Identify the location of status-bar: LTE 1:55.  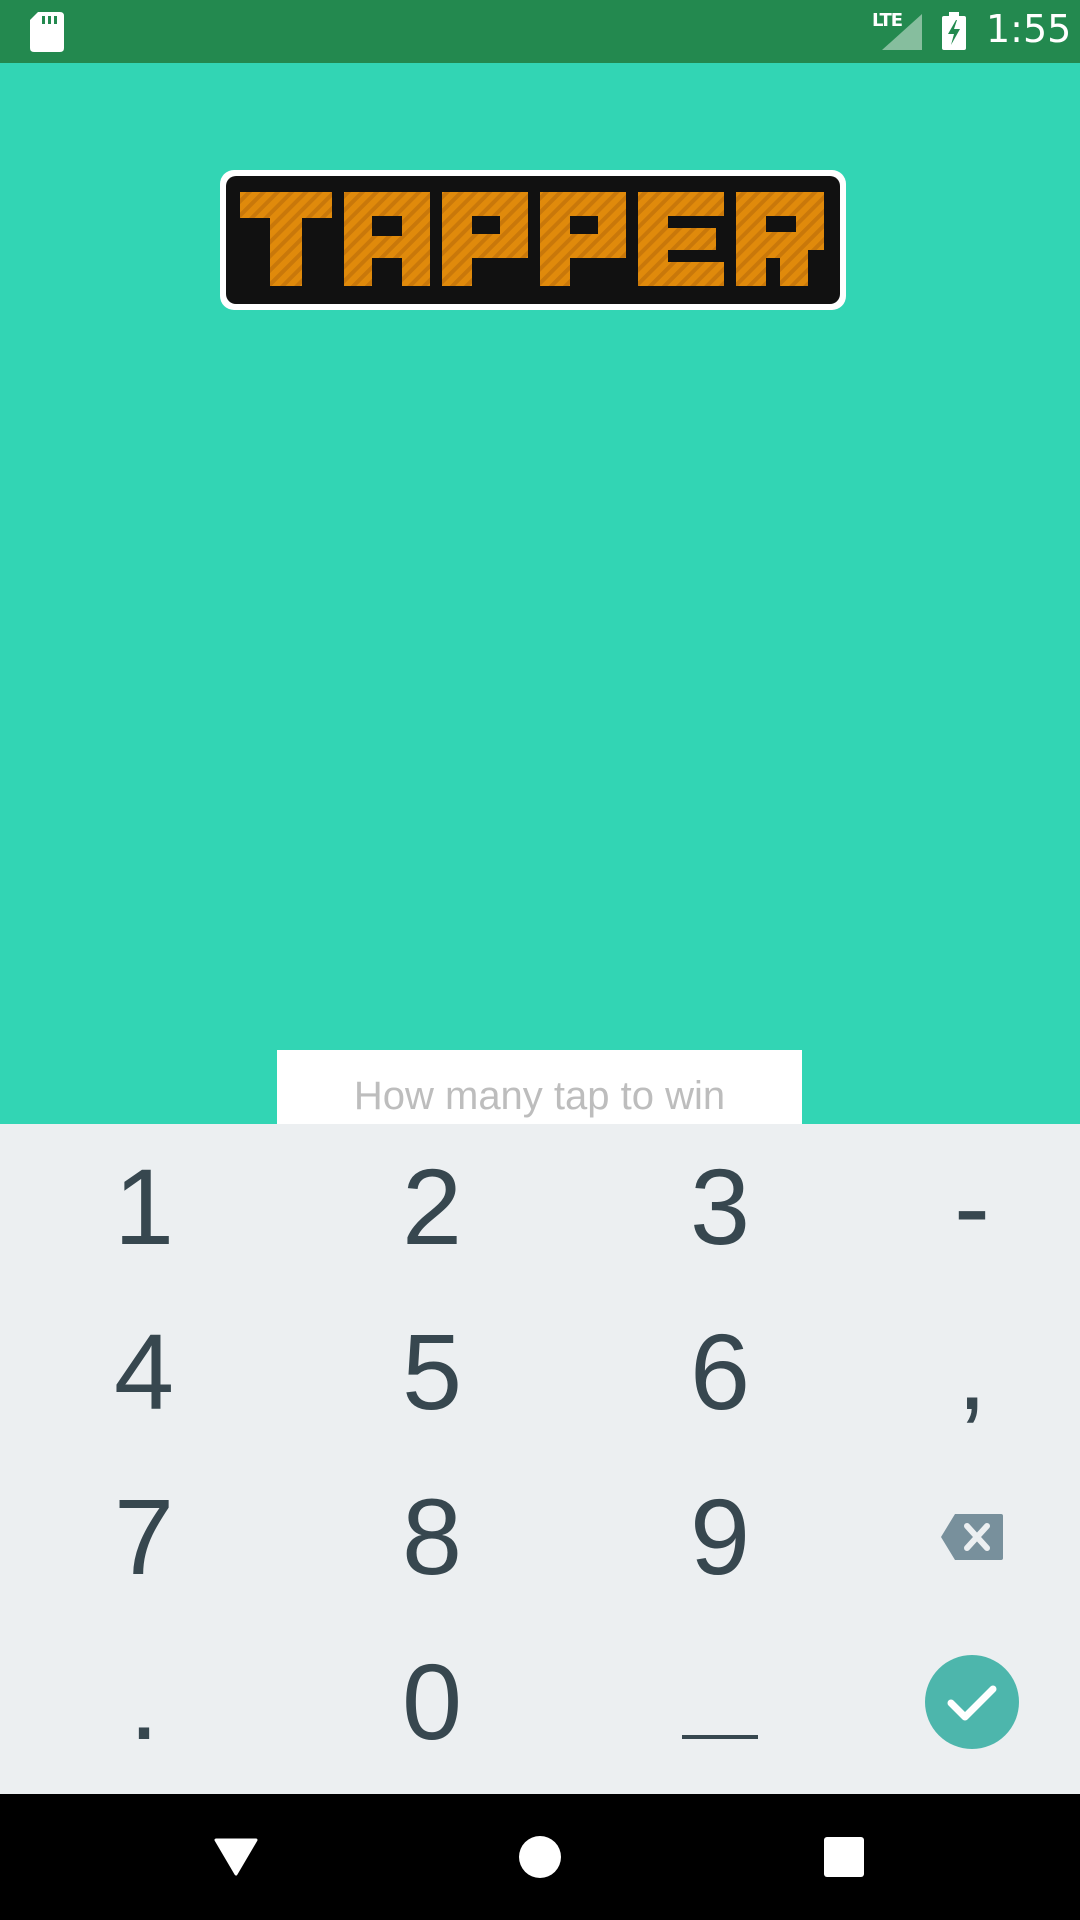
(540, 31).